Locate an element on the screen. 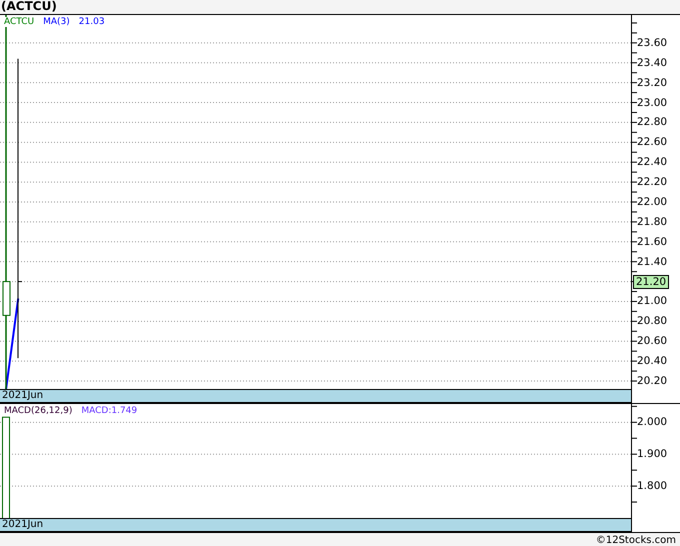 This screenshot has height=546, width=680. legend-label: MA(3) is located at coordinates (56, 22).